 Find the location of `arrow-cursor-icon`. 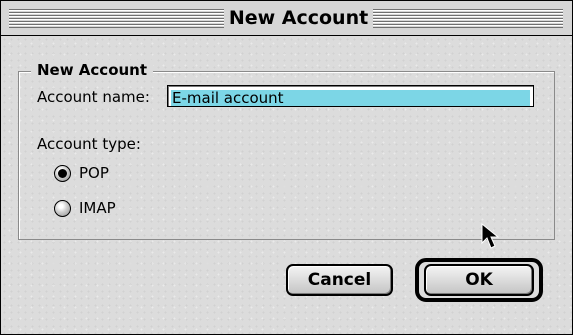

arrow-cursor-icon is located at coordinates (490, 236).